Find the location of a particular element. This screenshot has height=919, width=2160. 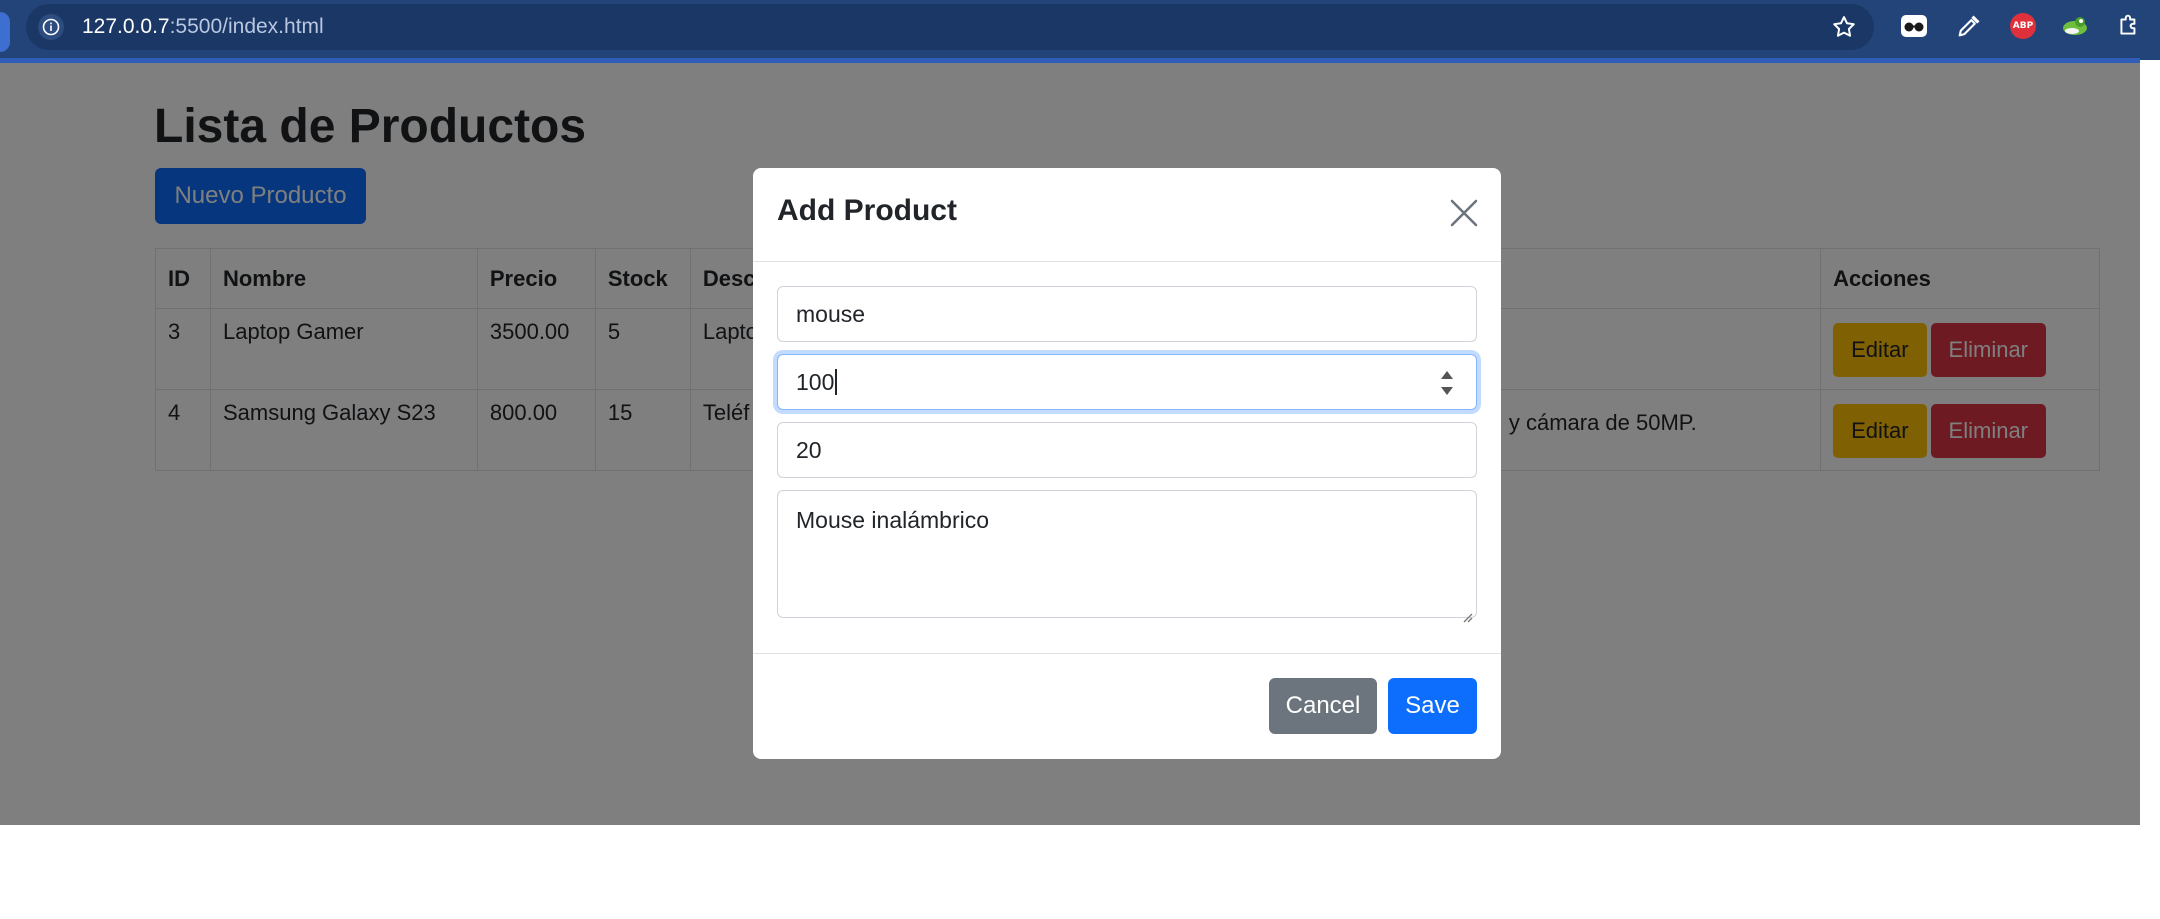

product-description-value: Mouse inalámbrico is located at coordinates (893, 520).